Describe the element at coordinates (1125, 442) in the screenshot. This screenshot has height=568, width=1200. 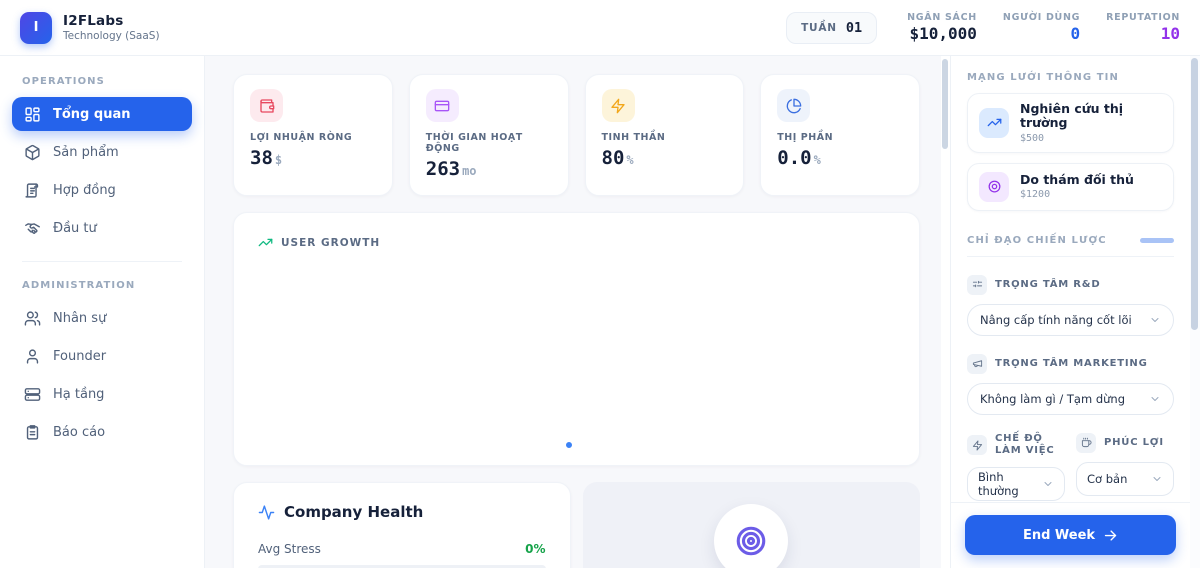
I see `perks-label-row: PHÚC LỢI` at that location.